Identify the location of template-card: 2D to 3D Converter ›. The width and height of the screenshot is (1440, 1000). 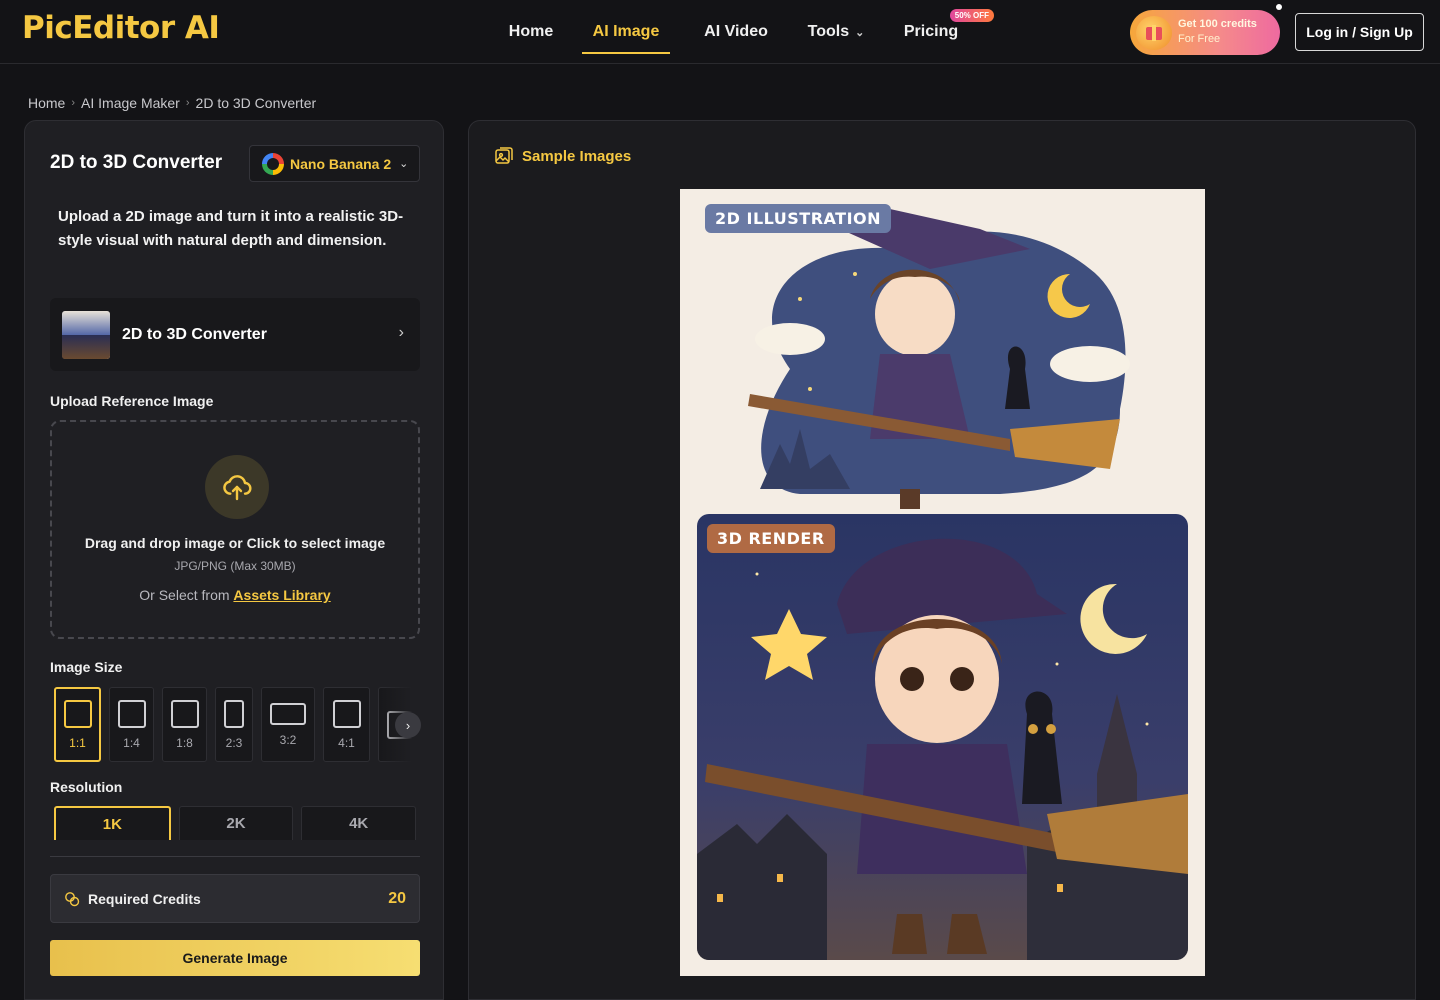
(235, 334).